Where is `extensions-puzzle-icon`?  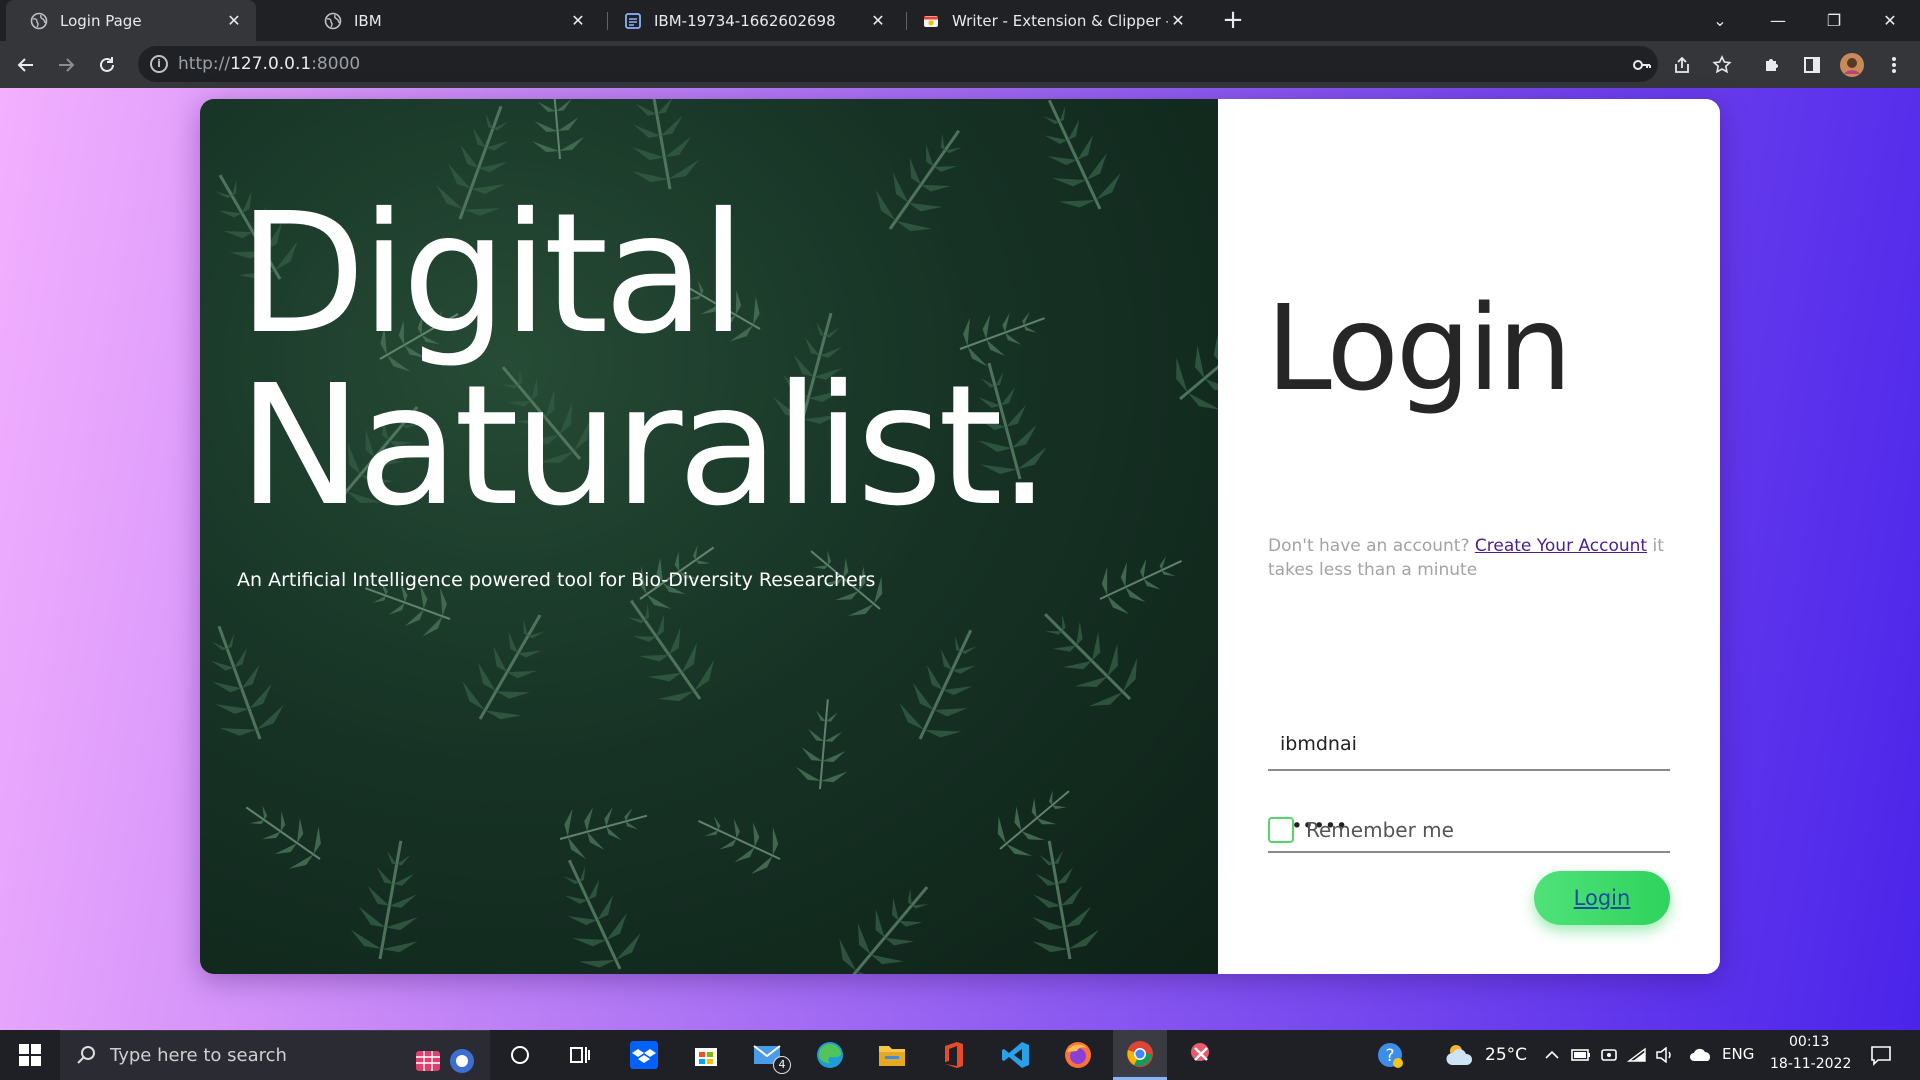 extensions-puzzle-icon is located at coordinates (1772, 65).